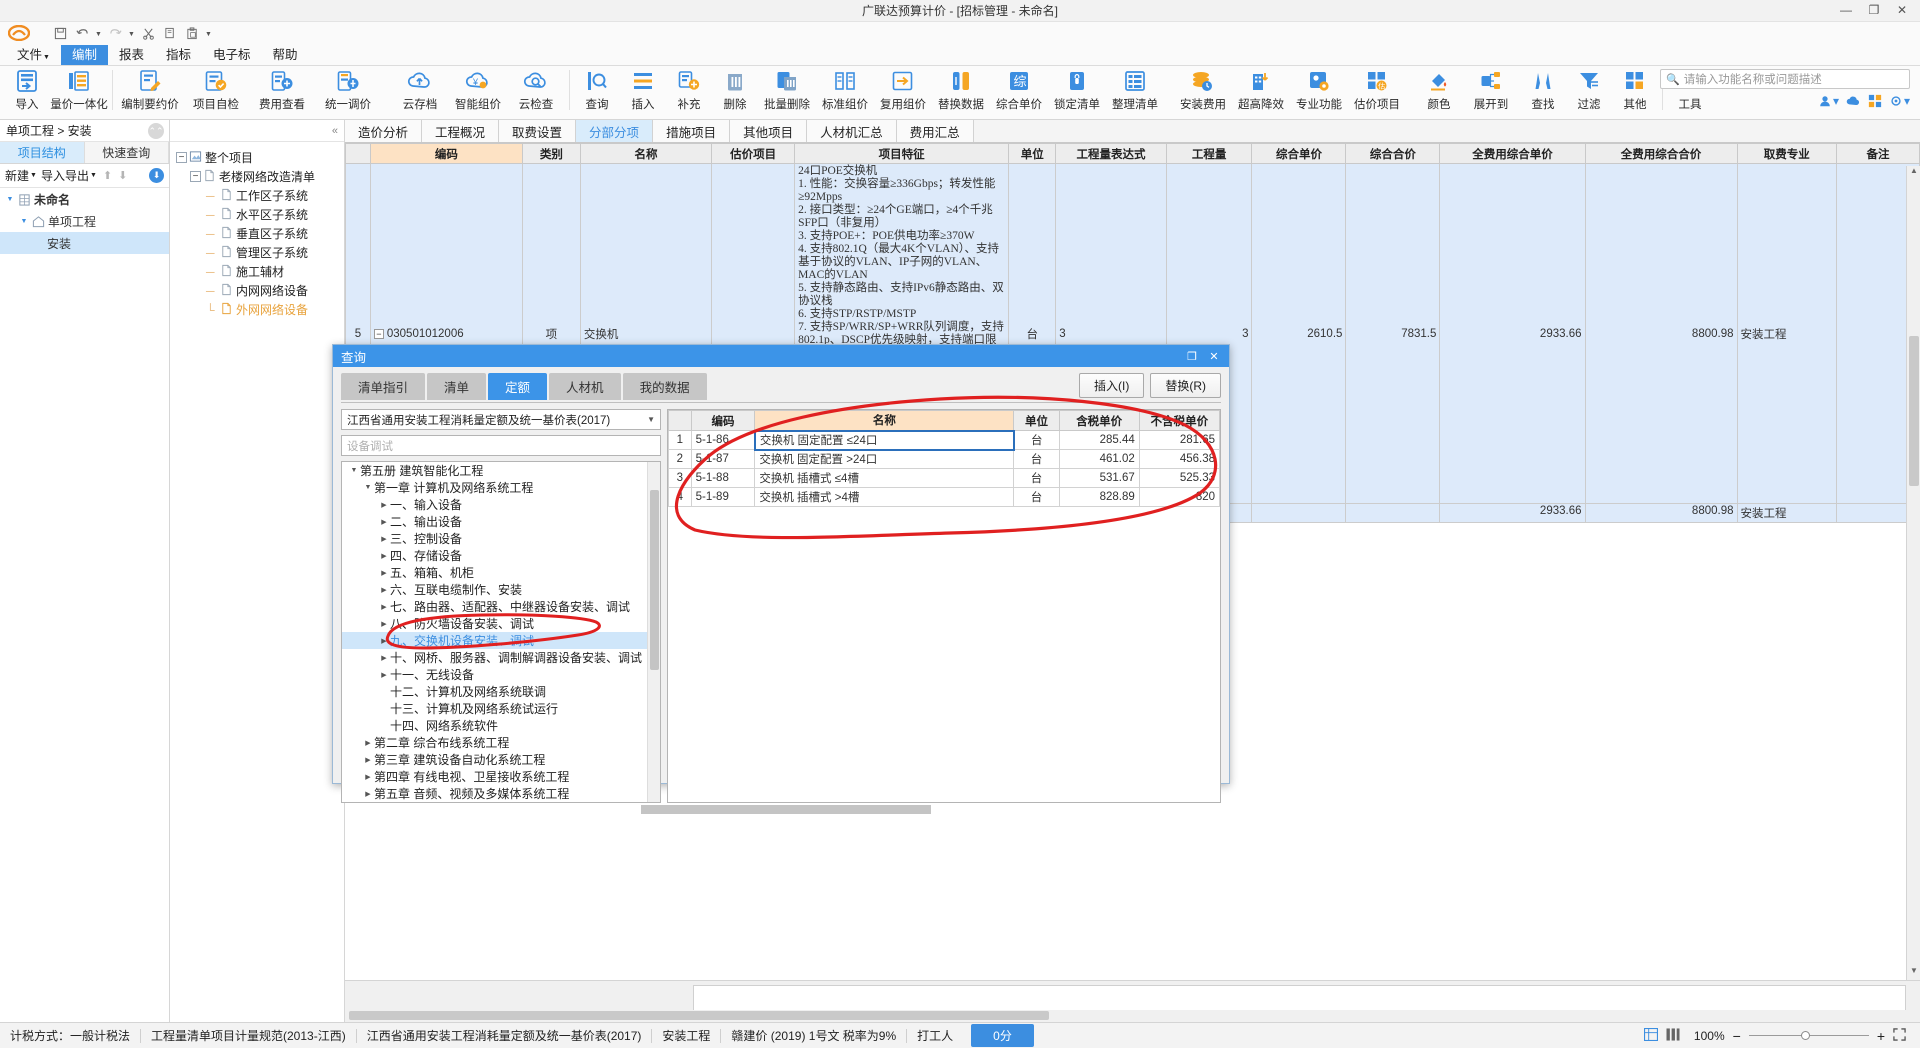  Describe the element at coordinates (944, 497) in the screenshot. I see `table-row: 4 5-1-89 交换机 插槽式 >4槽 台 828.89 820` at that location.